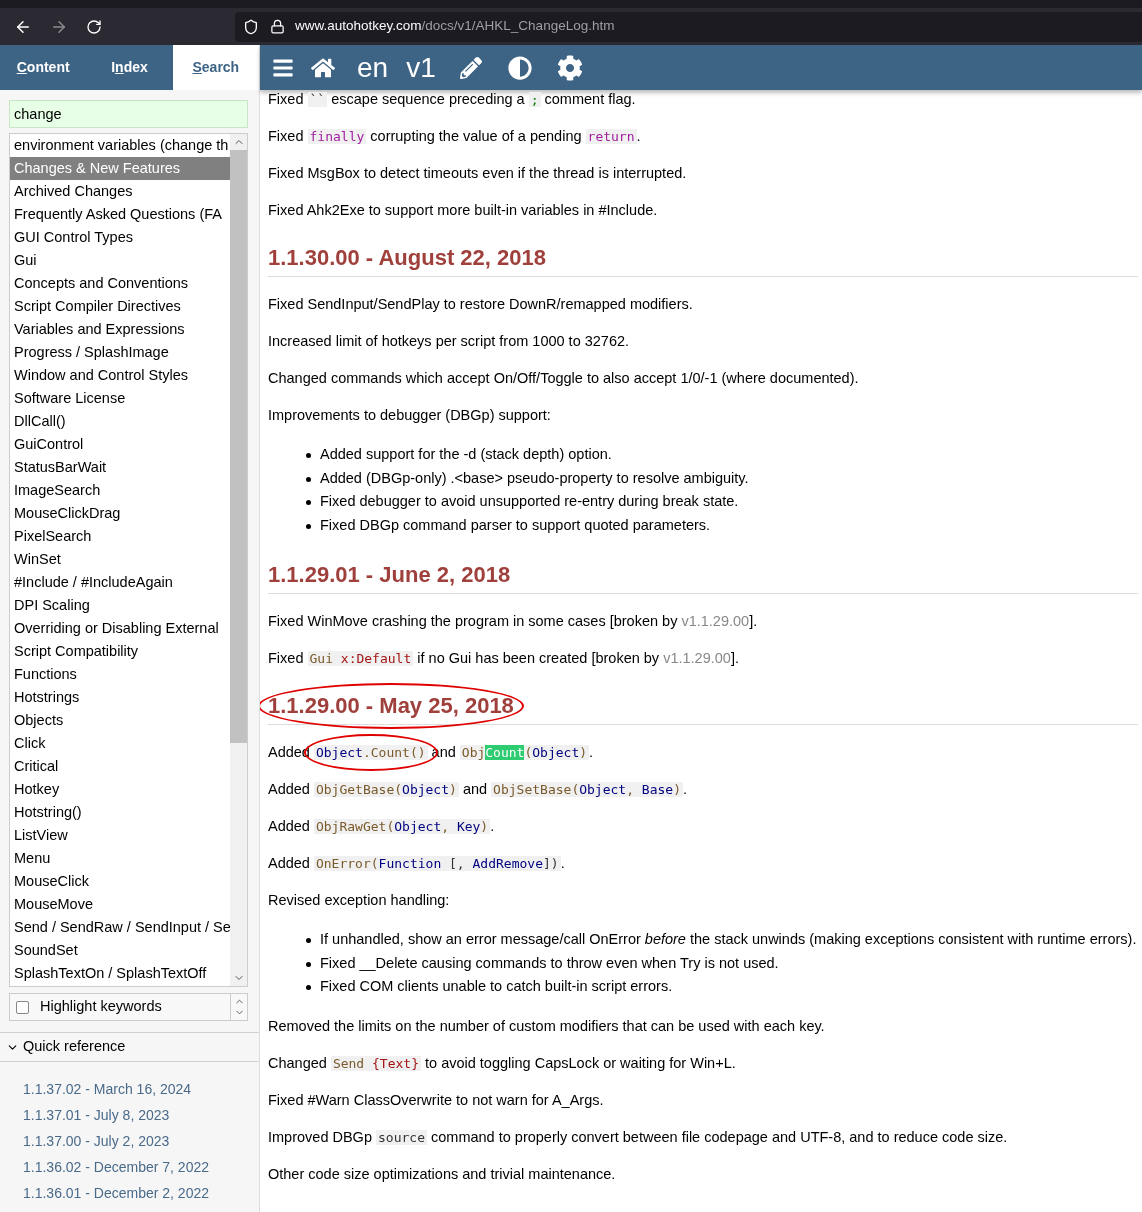  What do you see at coordinates (43, 67) in the screenshot?
I see `sidebar-tab: Content` at bounding box center [43, 67].